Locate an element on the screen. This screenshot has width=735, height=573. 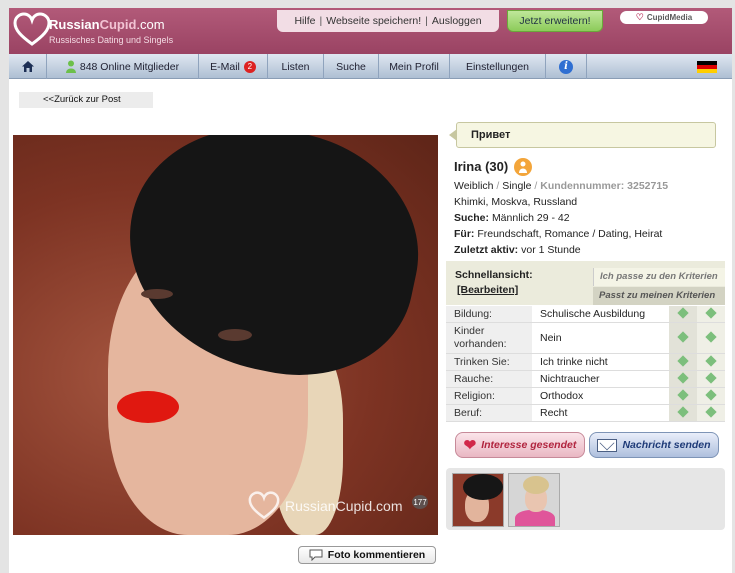
save-website-link: Webseite speichern! is located at coordinates (373, 21).